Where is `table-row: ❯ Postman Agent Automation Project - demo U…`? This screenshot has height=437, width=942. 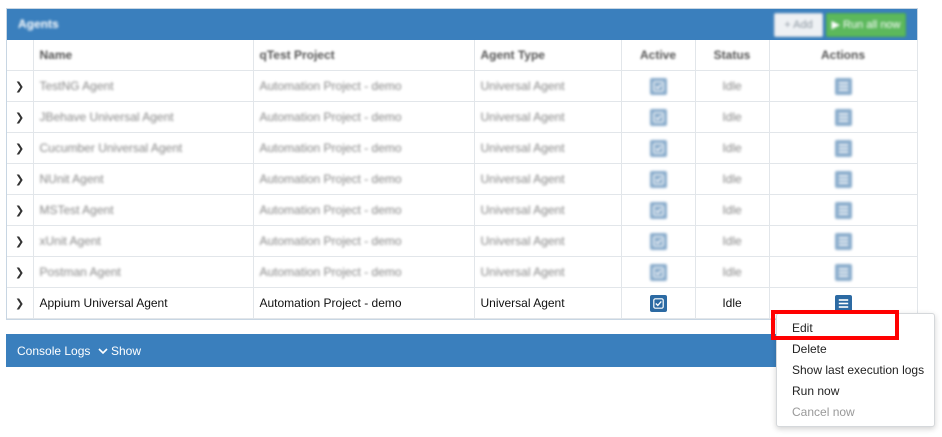 table-row: ❯ Postman Agent Automation Project - demo U… is located at coordinates (462, 272).